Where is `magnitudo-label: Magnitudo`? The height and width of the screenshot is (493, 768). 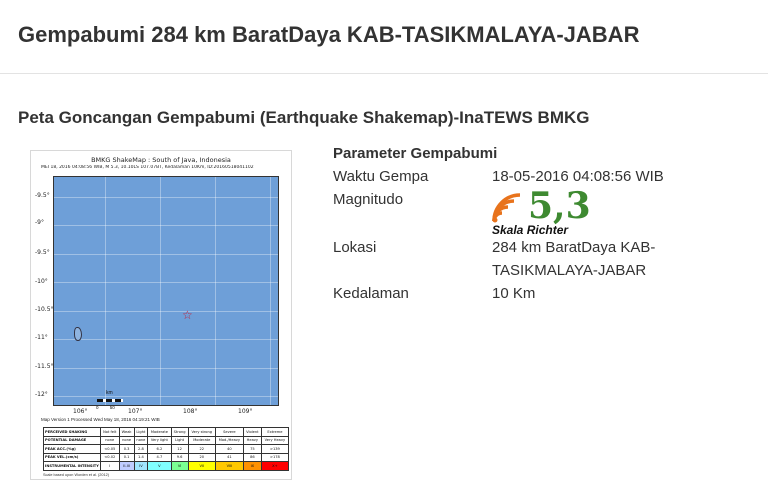
magnitudo-label: Magnitudo is located at coordinates (368, 199).